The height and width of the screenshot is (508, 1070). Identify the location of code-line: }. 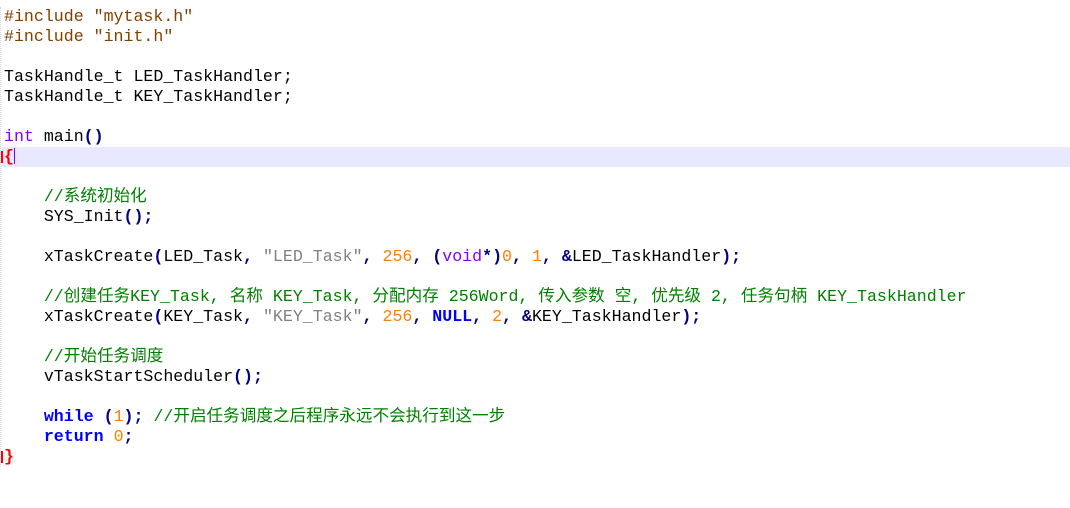
(535, 457).